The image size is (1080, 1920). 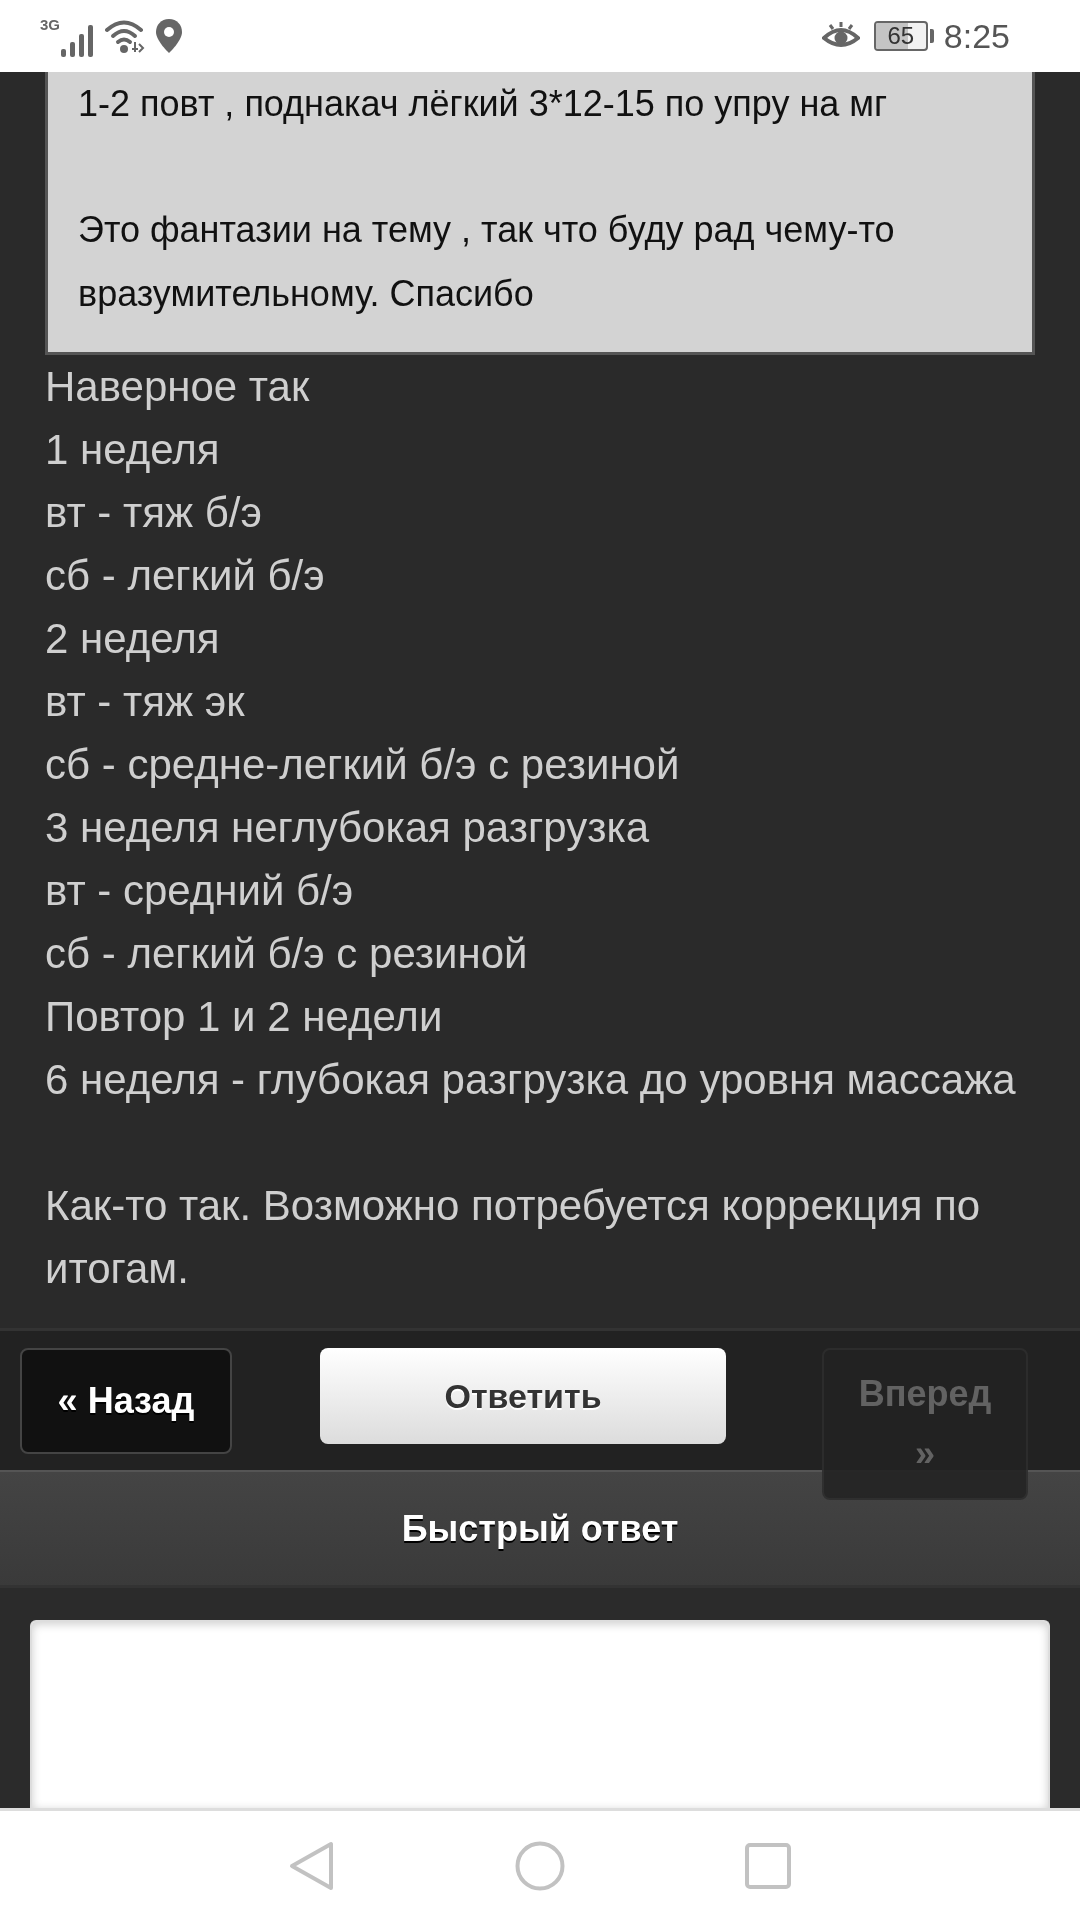 I want to click on reply-textarea, so click(x=540, y=1714).